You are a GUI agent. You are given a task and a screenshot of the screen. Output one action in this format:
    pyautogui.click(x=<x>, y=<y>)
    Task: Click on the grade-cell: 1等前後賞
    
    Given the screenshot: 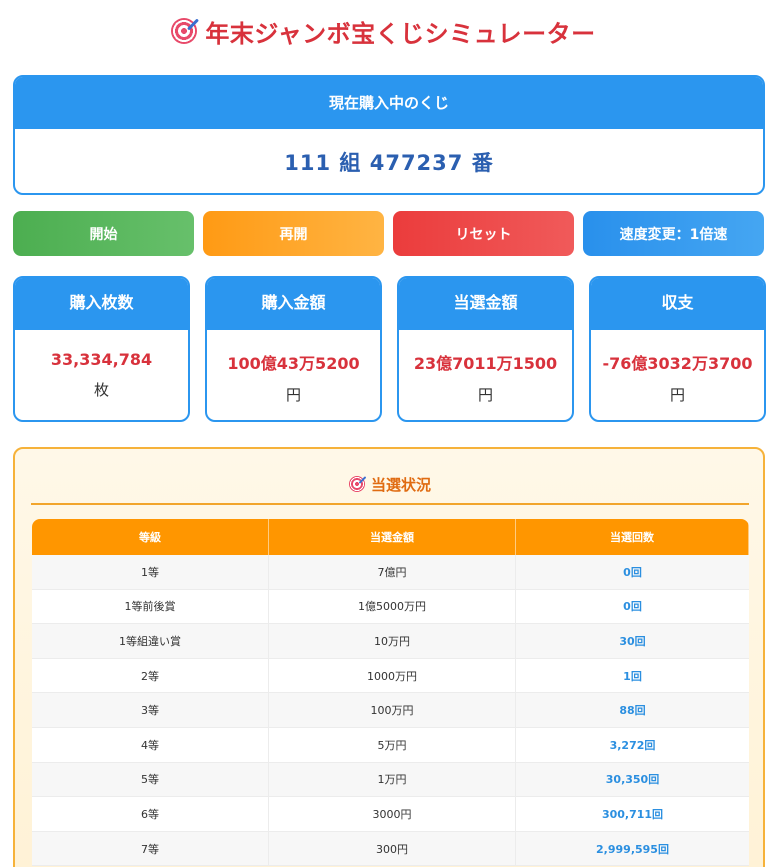 What is the action you would take?
    pyautogui.click(x=150, y=606)
    